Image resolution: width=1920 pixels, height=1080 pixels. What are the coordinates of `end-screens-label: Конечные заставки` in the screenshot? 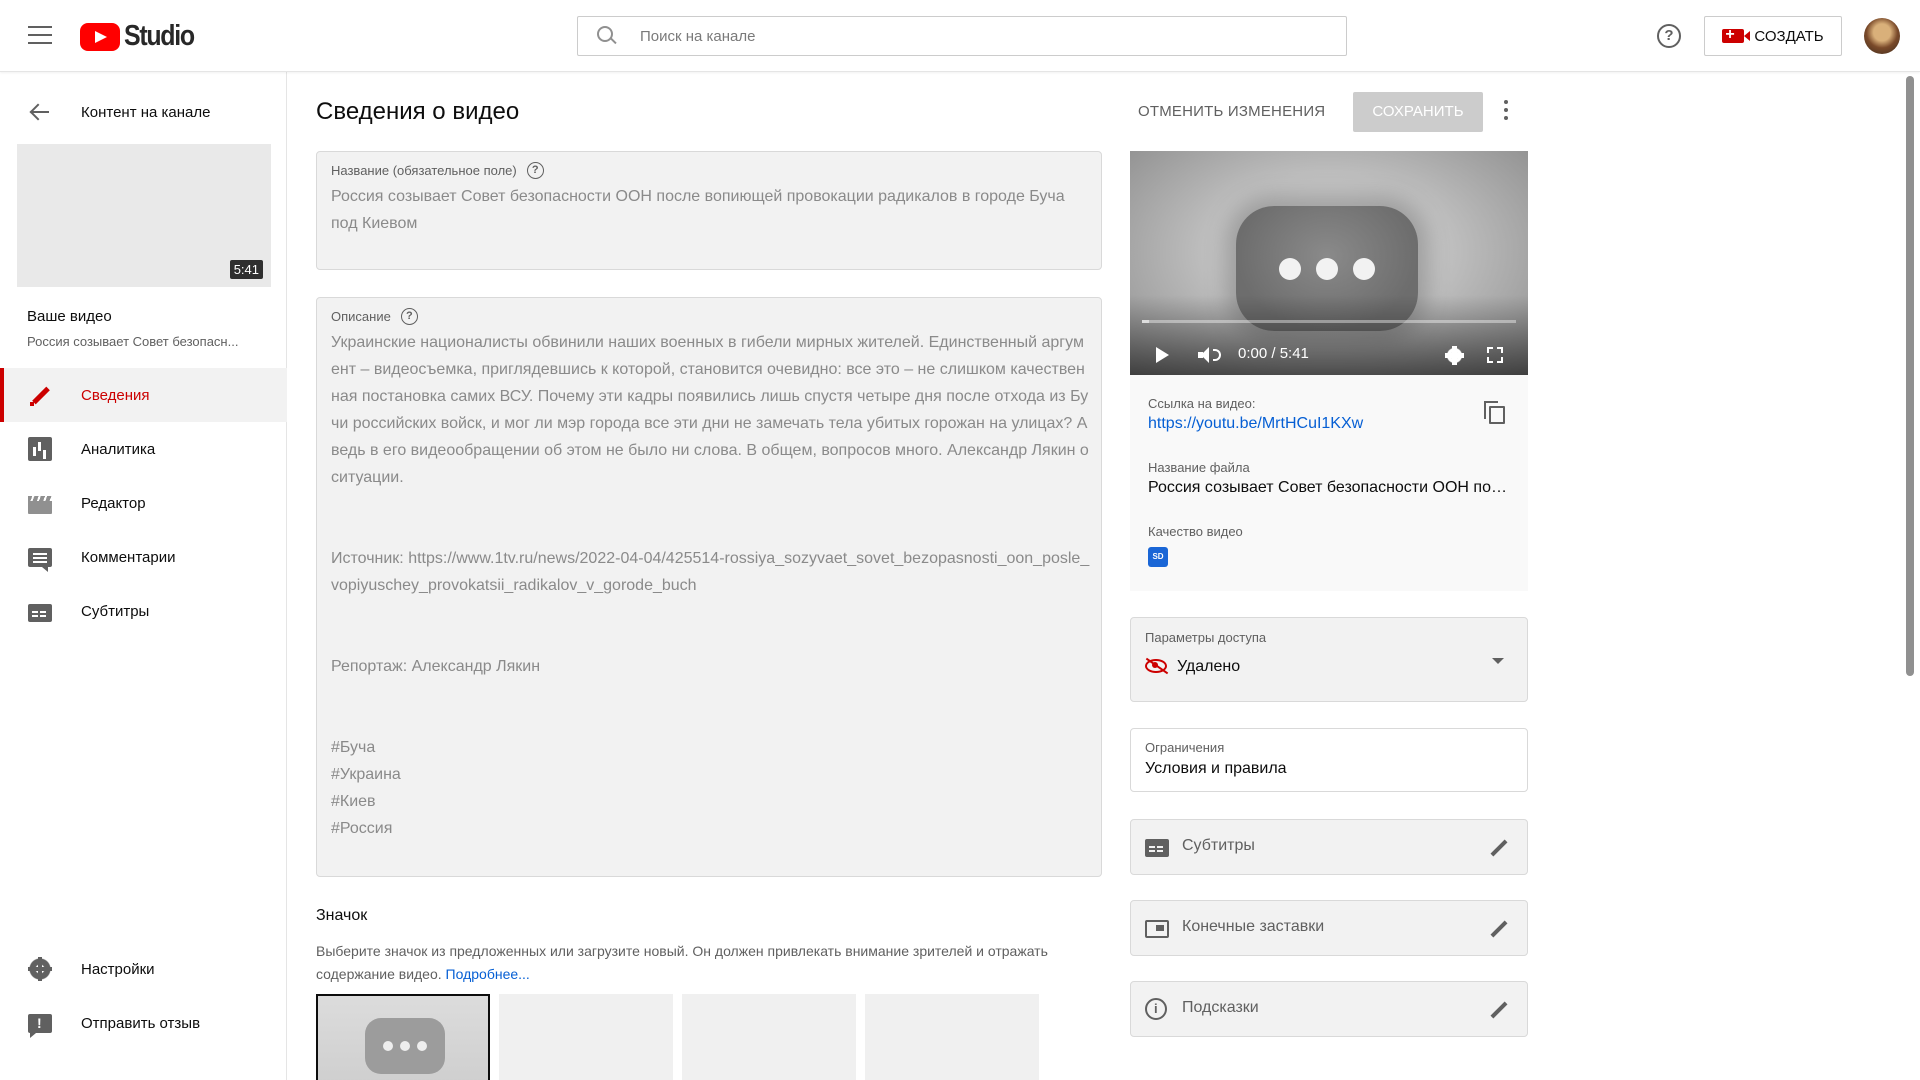 It's located at (1253, 926).